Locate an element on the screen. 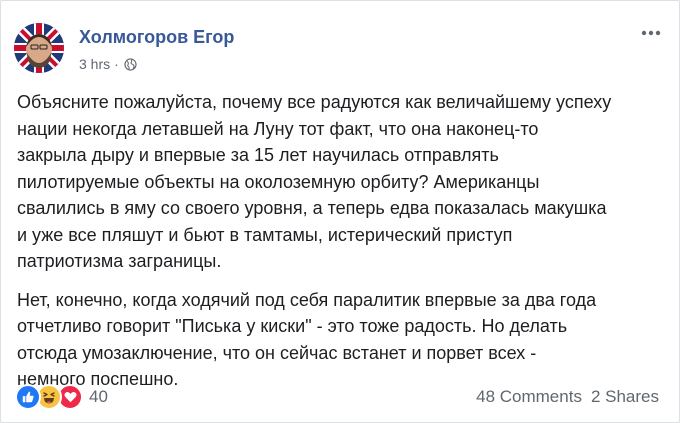 Image resolution: width=680 pixels, height=423 pixels. like-reaction-icon is located at coordinates (28, 397).